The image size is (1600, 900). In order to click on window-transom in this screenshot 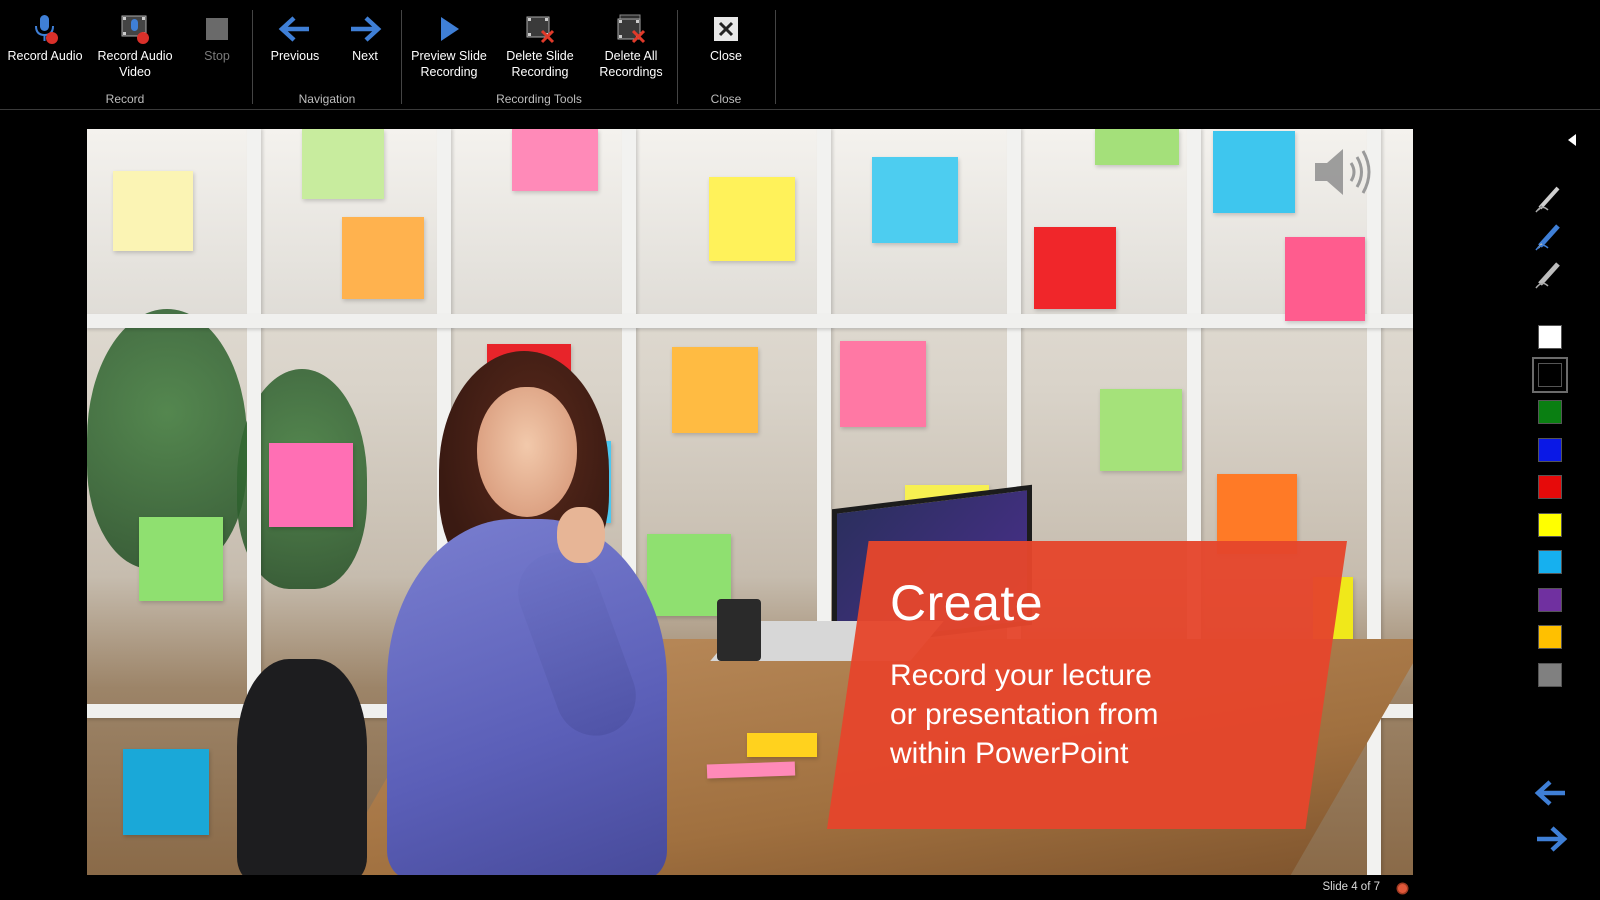, I will do `click(750, 321)`.